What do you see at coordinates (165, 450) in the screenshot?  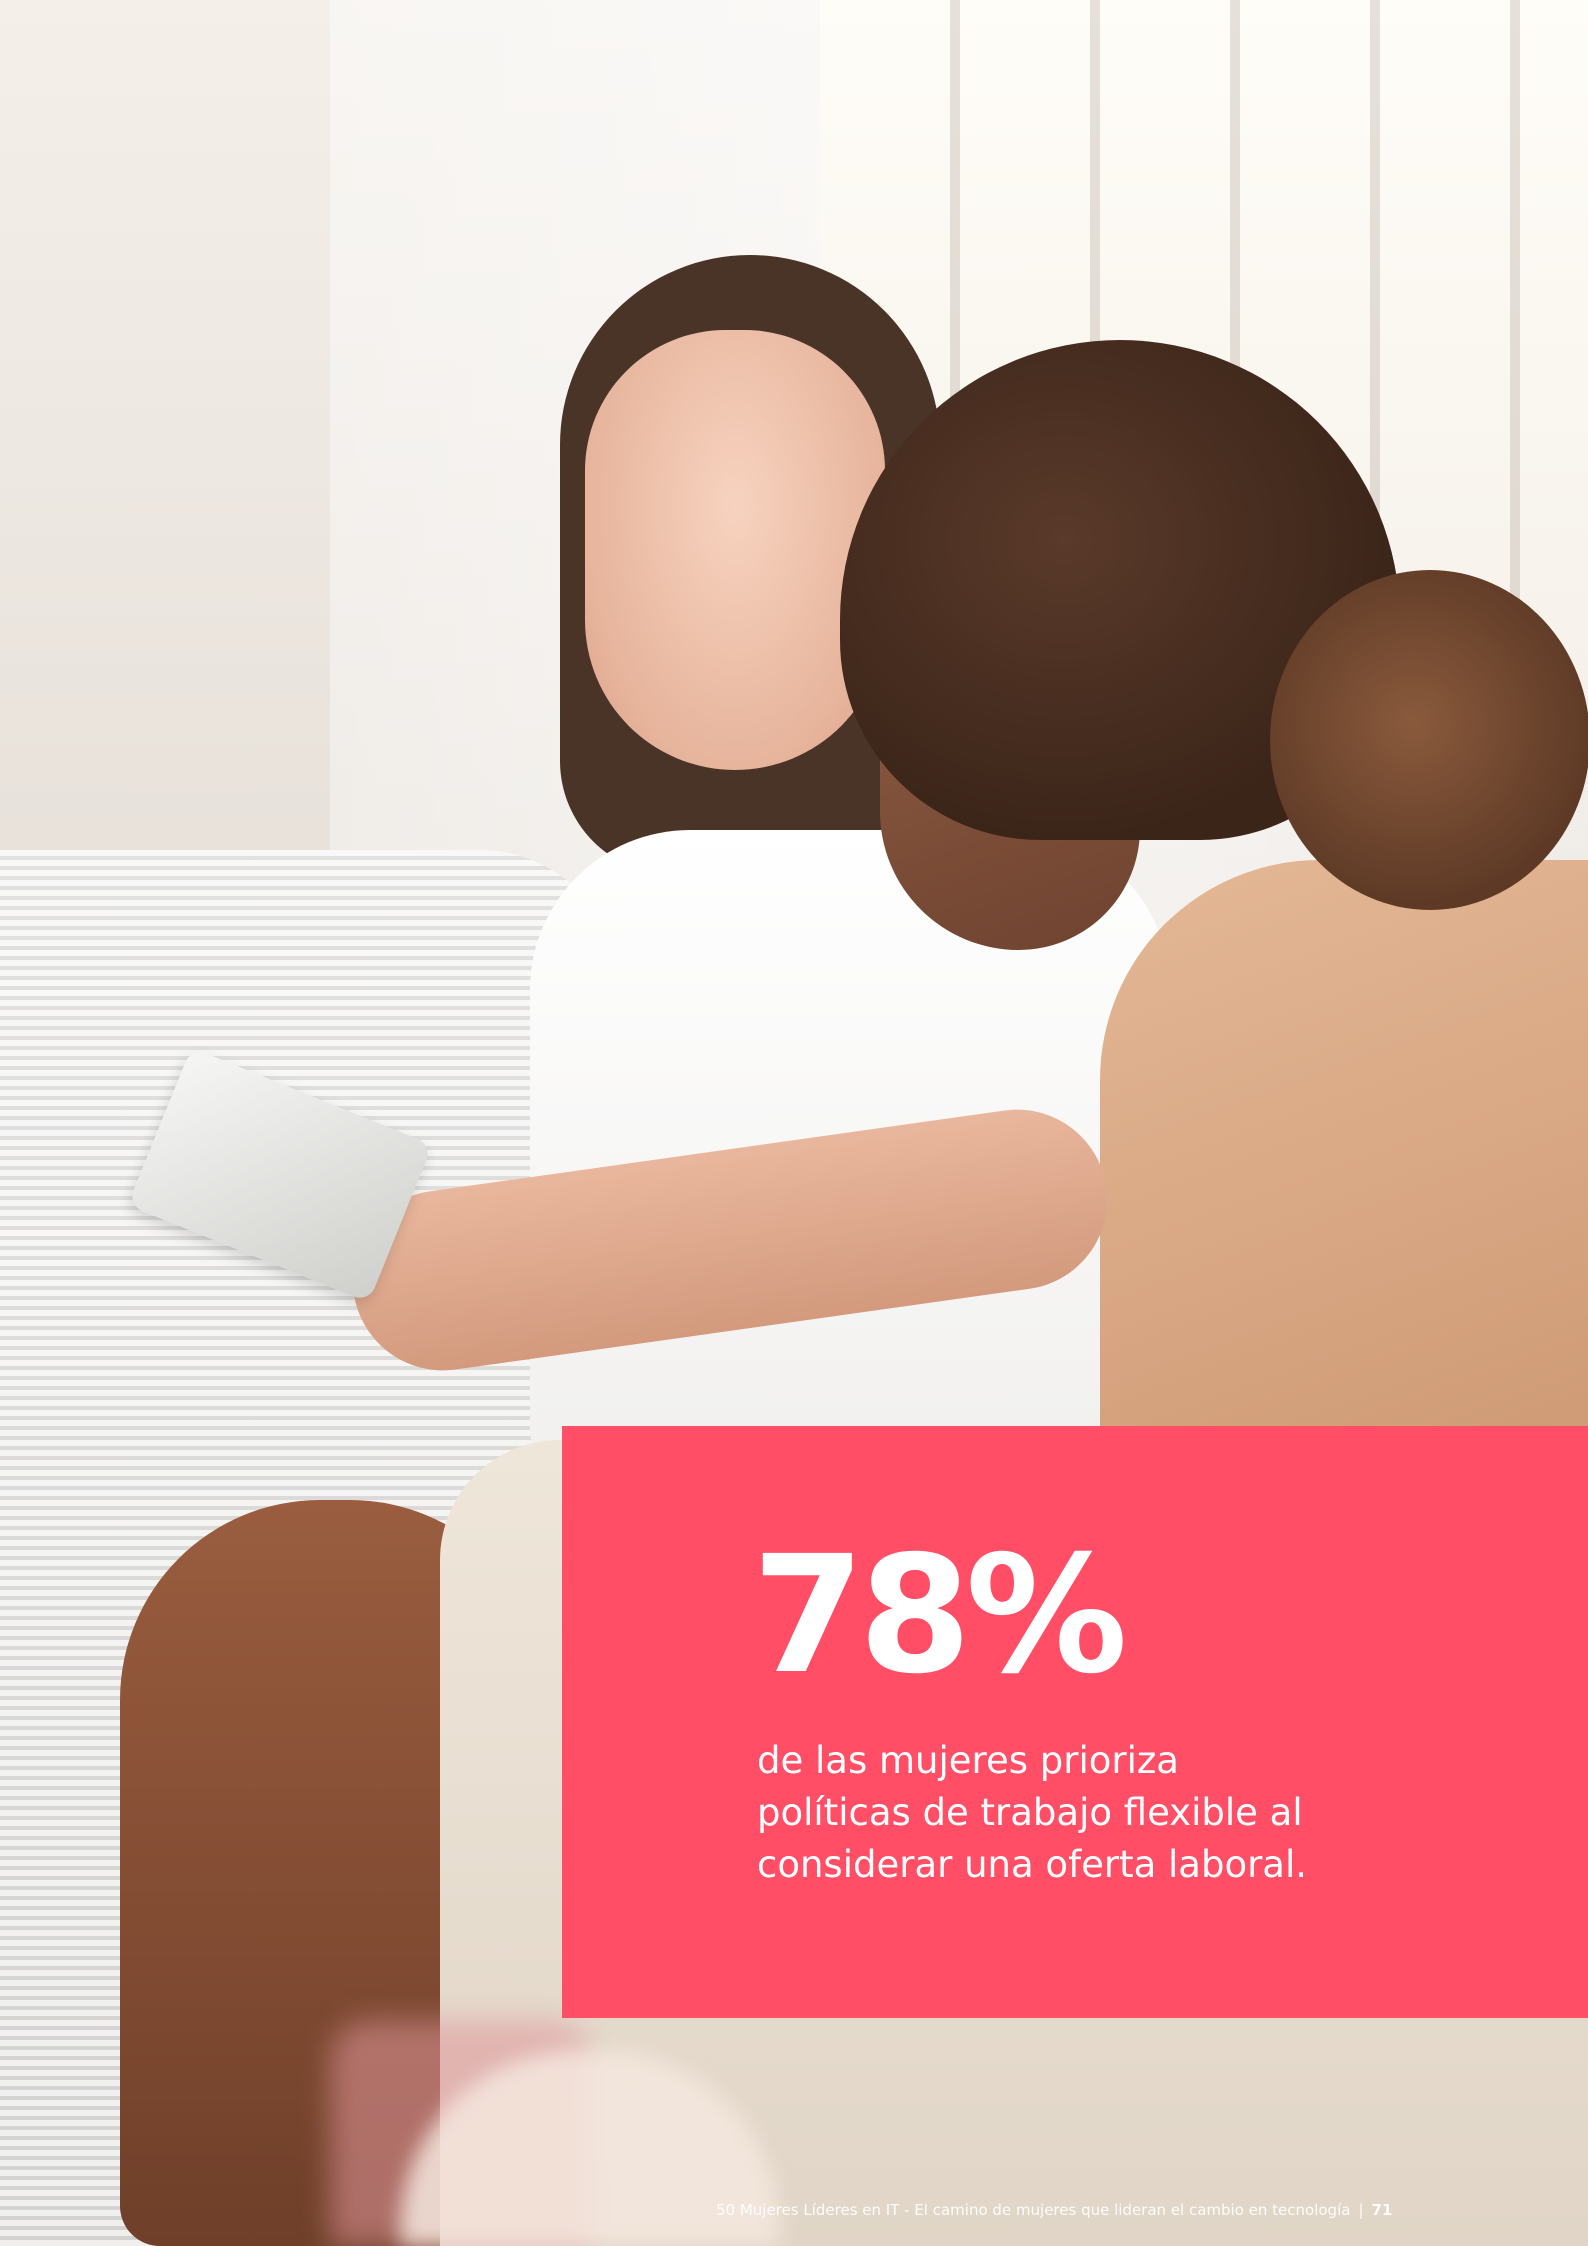 I see `photo-wall` at bounding box center [165, 450].